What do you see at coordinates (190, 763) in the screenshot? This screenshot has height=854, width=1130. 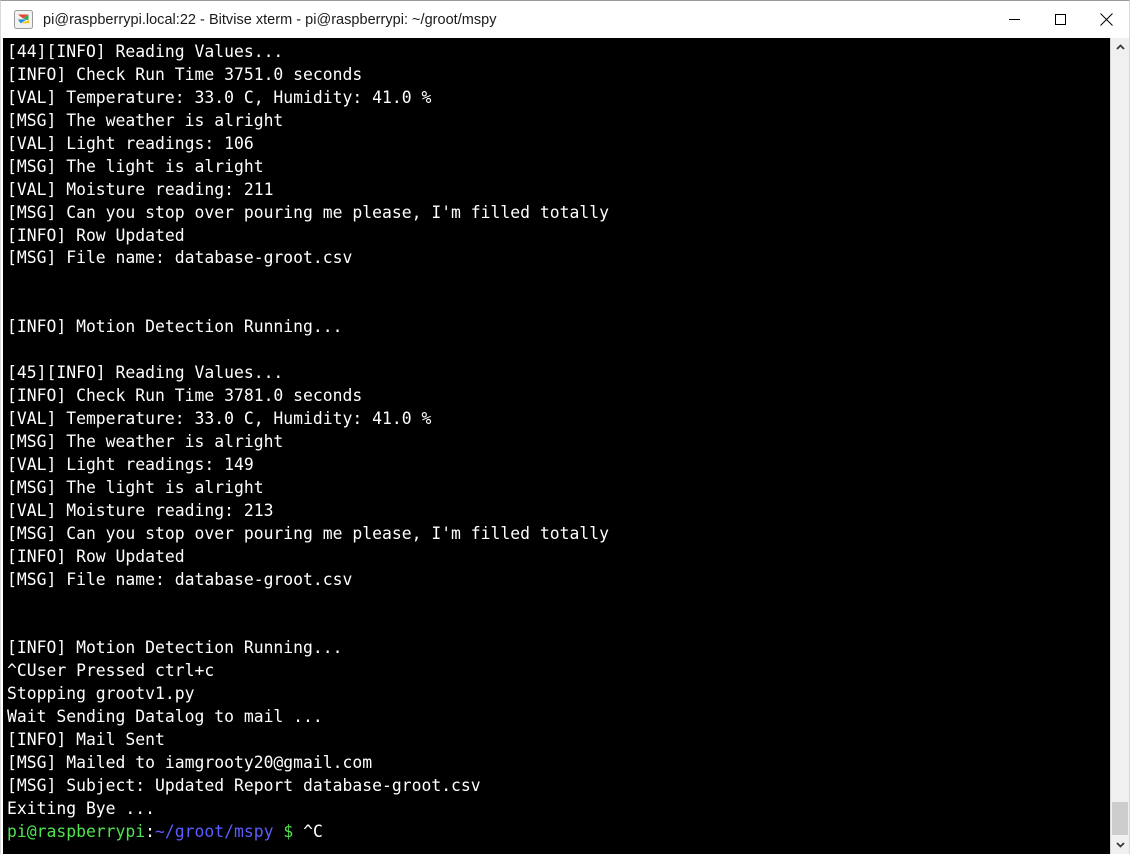 I see `terminal-line: [MSG] Mailed to iamgrooty20@gmail.com` at bounding box center [190, 763].